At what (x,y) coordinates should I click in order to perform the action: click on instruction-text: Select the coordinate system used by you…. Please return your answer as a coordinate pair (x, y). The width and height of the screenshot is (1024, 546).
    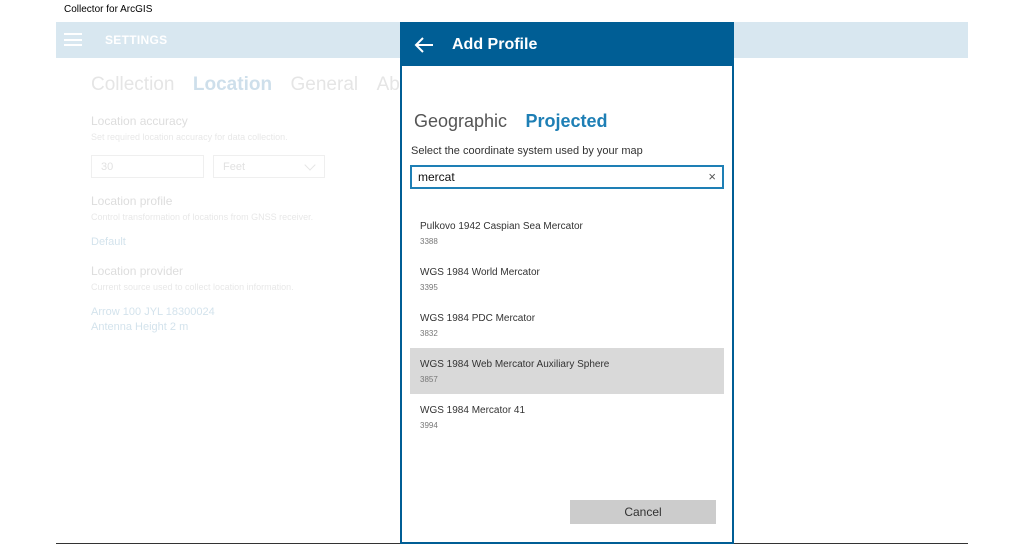
    Looking at the image, I should click on (527, 151).